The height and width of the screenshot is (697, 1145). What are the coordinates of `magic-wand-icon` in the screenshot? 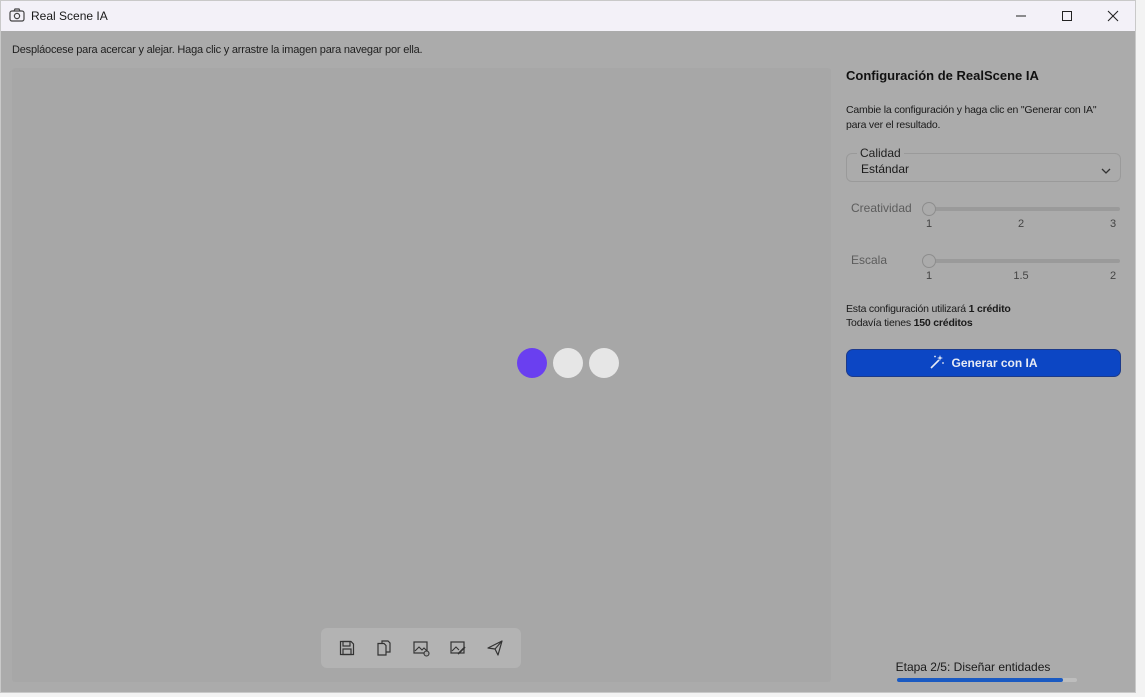 It's located at (937, 363).